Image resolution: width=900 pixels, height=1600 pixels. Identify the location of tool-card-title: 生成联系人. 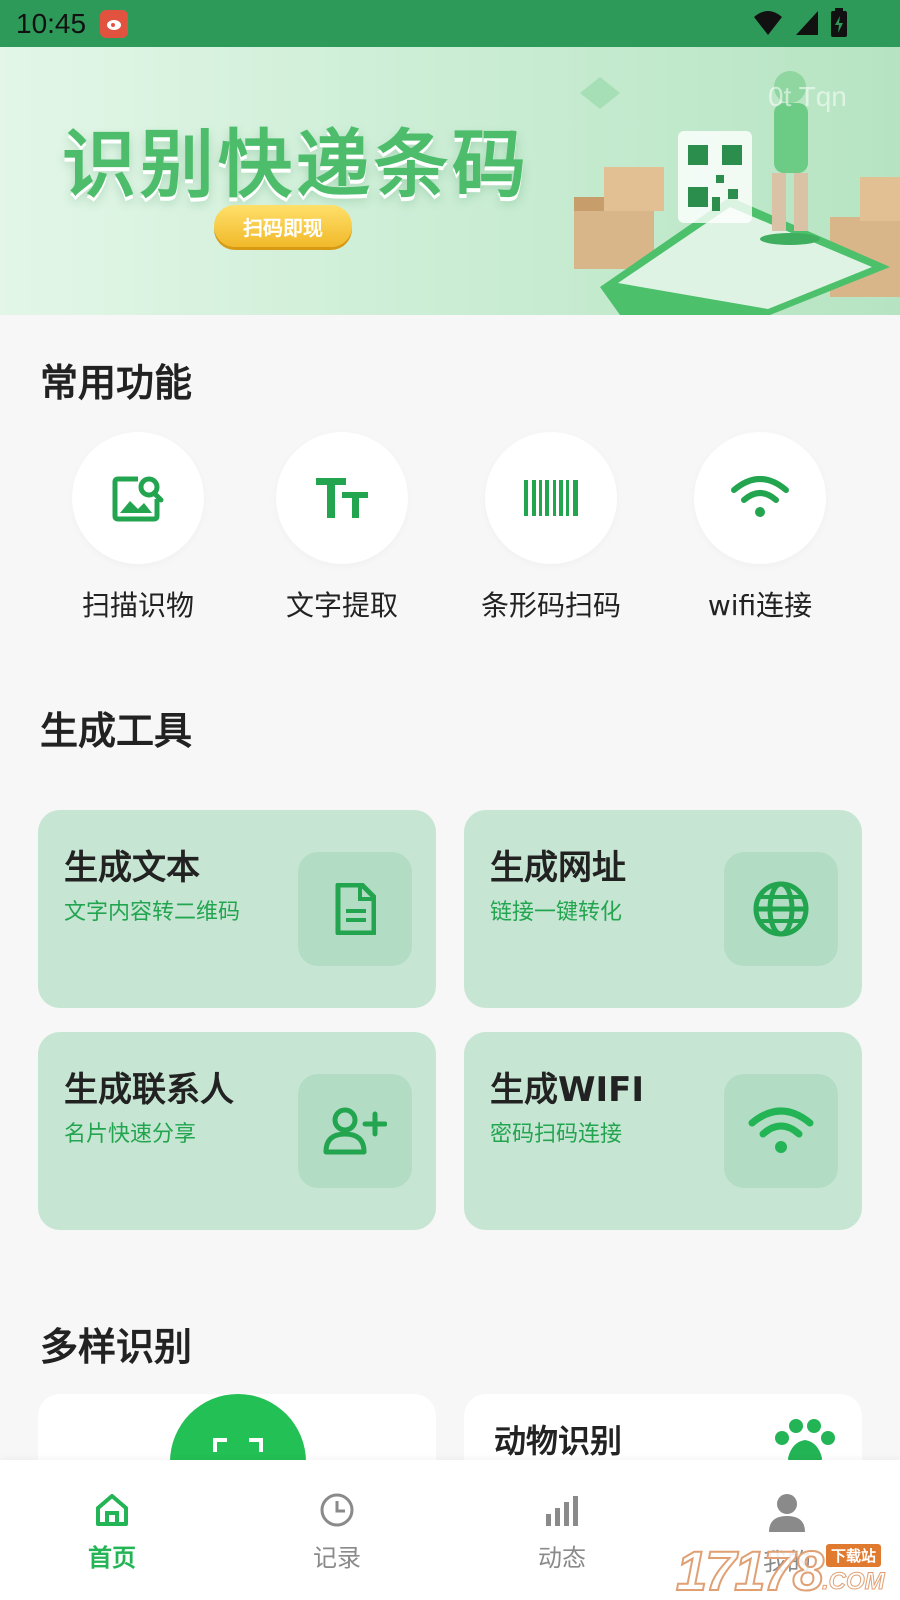
(149, 1090).